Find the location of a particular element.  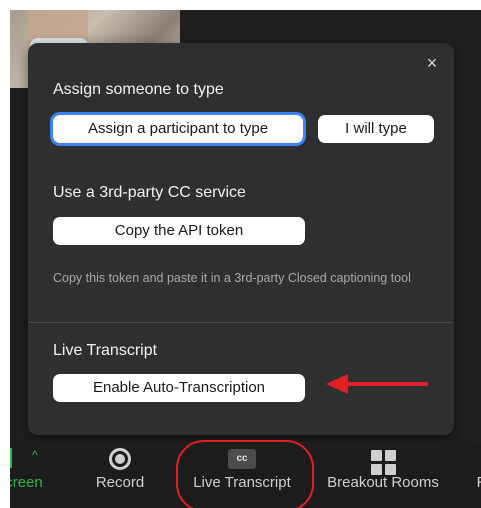

chevron-up-icon: ^ is located at coordinates (35, 455).